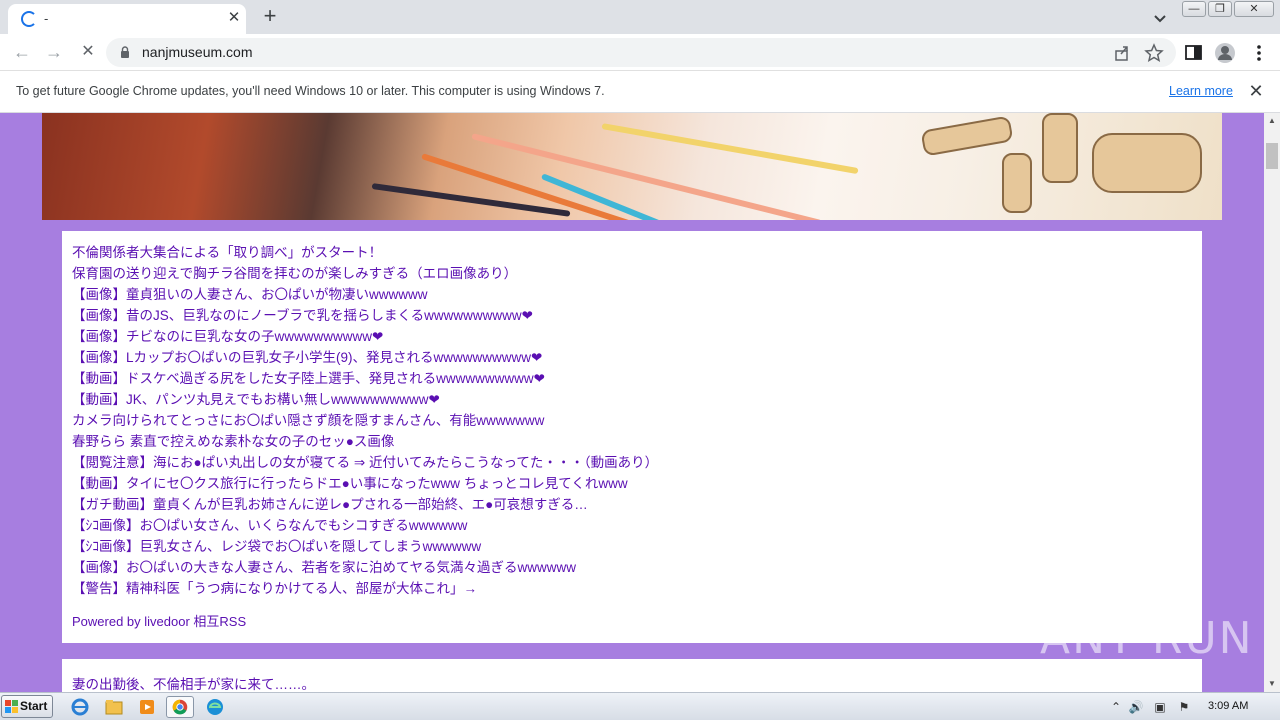 This screenshot has width=1280, height=720. I want to click on windows-flag-icon, so click(11, 706).